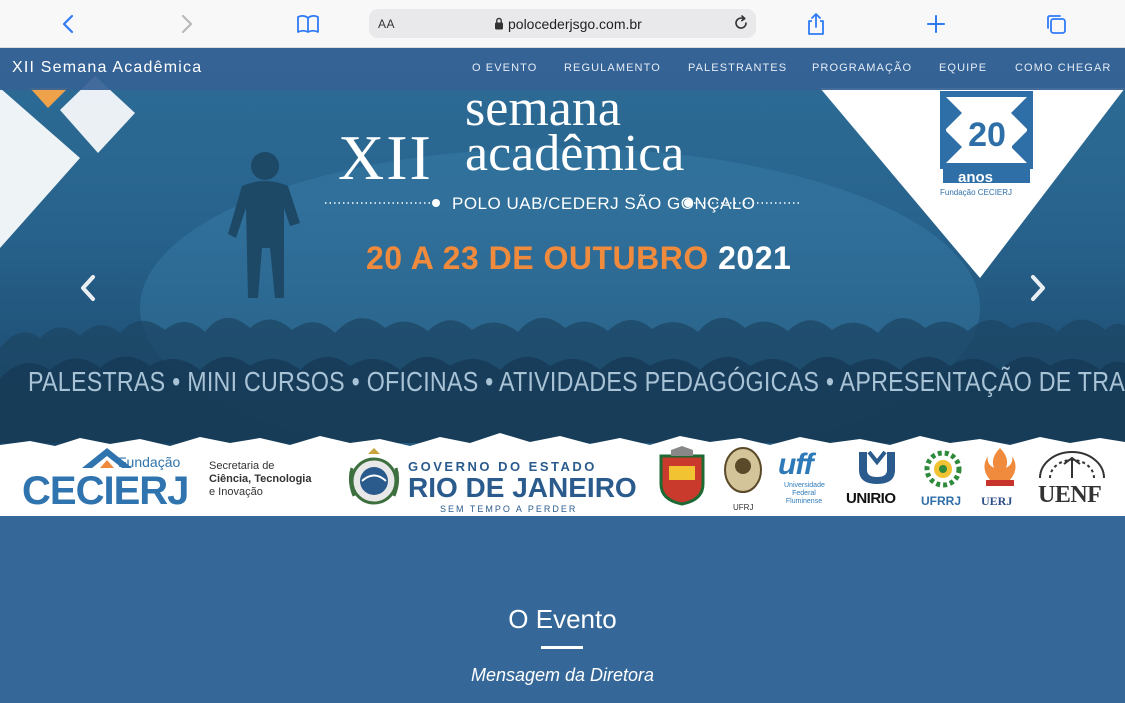 Image resolution: width=1125 pixels, height=703 pixels. Describe the element at coordinates (374, 476) in the screenshot. I see `rio-coat-of-arms-icon` at that location.